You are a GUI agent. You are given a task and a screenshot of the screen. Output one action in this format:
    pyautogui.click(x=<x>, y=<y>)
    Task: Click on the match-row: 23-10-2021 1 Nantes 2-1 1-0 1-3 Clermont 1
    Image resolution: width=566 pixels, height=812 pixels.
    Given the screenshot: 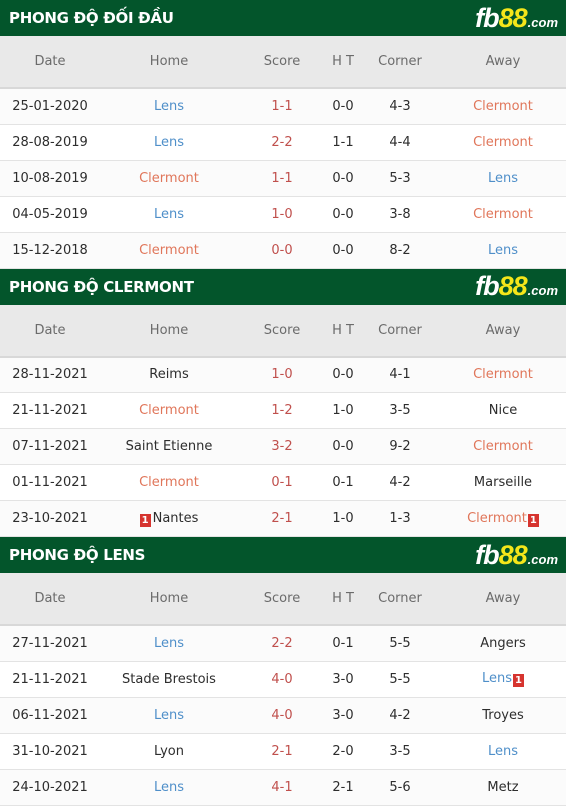 What is the action you would take?
    pyautogui.click(x=283, y=518)
    